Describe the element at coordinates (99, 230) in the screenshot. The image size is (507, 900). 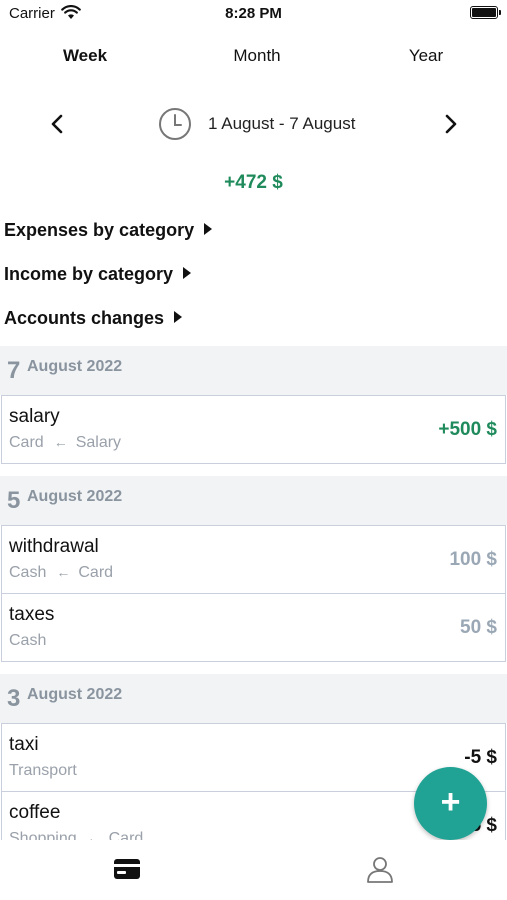
I see `expenses-by-category-label: Expenses by category` at that location.